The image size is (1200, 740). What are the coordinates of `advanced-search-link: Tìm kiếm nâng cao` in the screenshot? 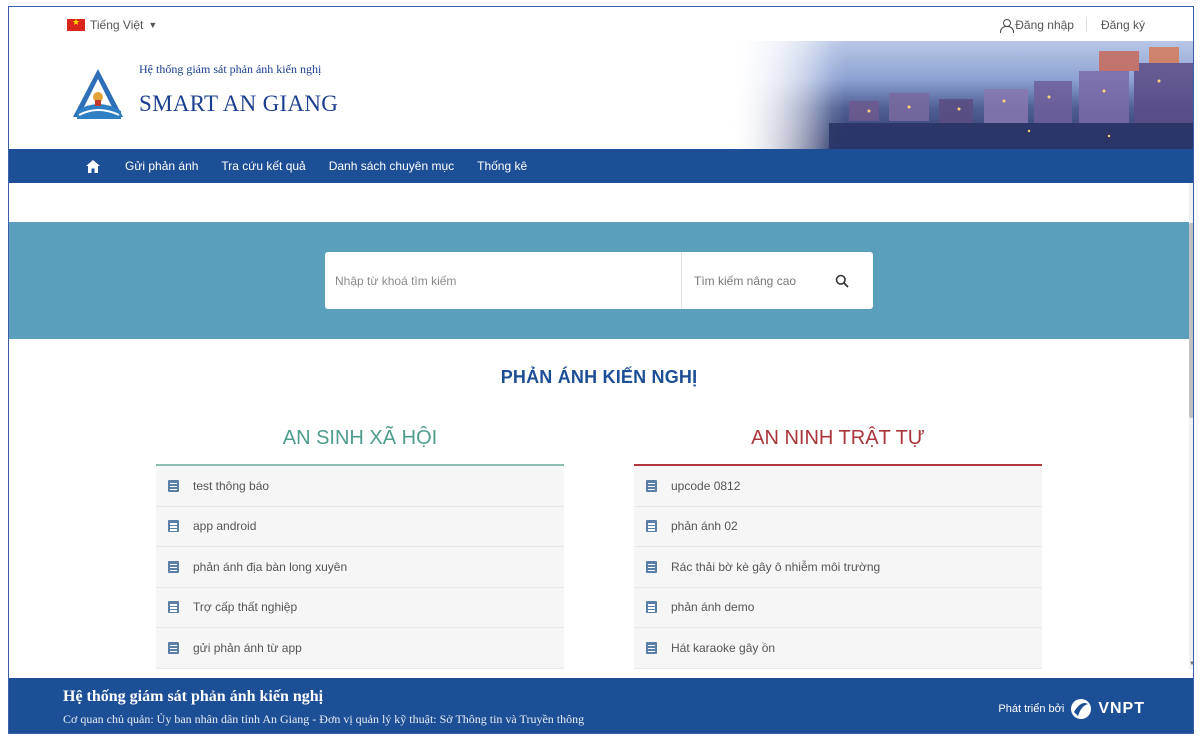 It's located at (752, 281).